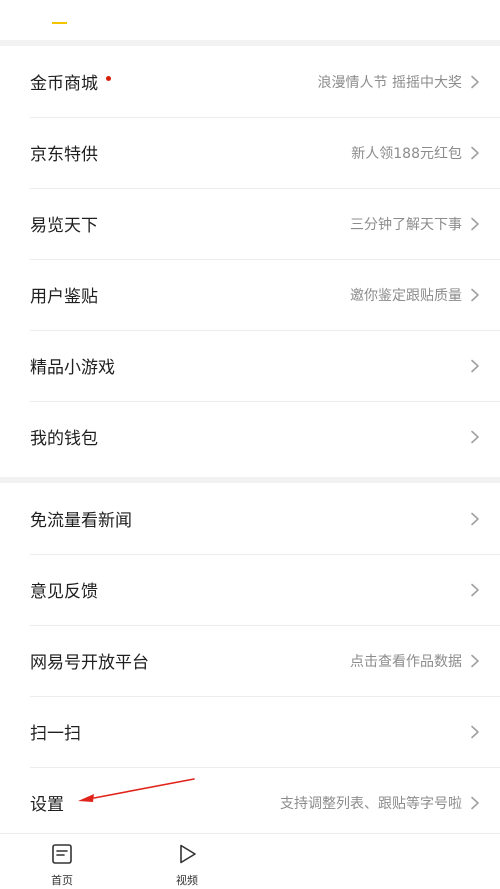  I want to click on notification-dot-icon, so click(108, 78).